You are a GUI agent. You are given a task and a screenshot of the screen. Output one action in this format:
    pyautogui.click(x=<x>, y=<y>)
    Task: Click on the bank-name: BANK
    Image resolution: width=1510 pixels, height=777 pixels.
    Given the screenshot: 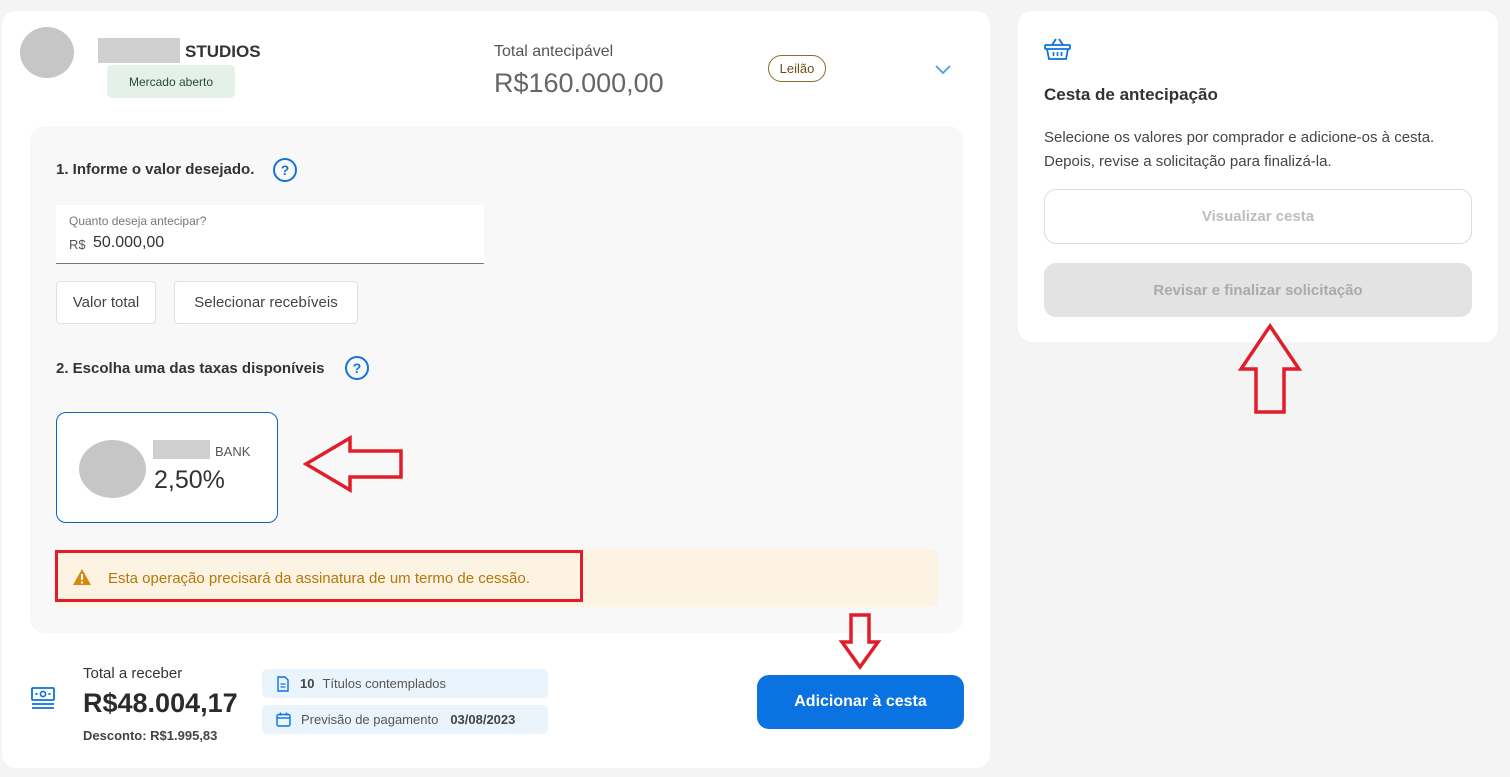 What is the action you would take?
    pyautogui.click(x=233, y=451)
    